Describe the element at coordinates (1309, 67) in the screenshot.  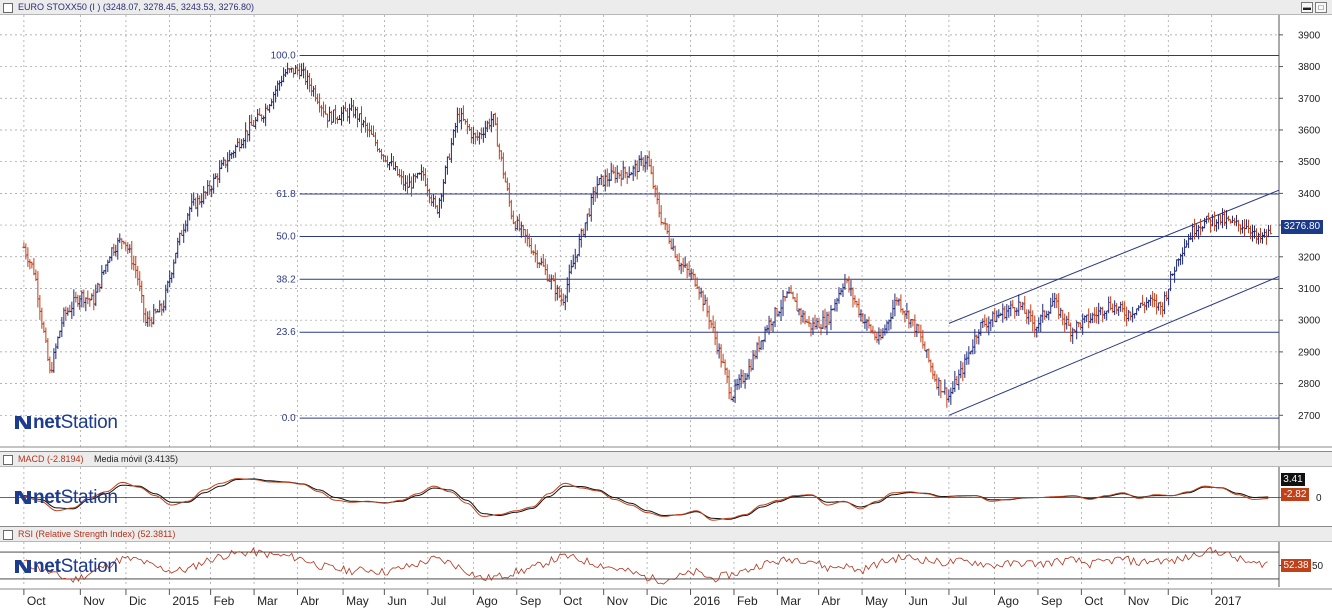
I see `y-tick-label: 3800` at that location.